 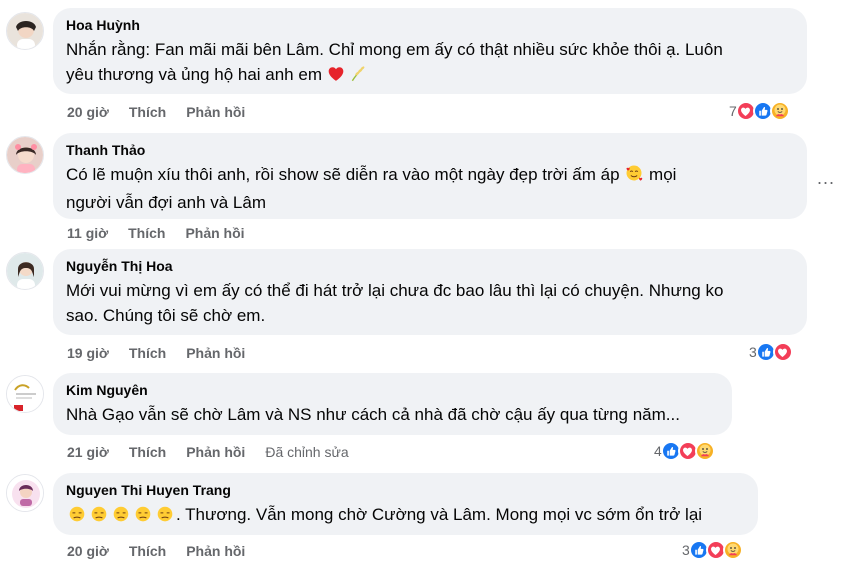 I want to click on smiling-hearts-emoji-icon, so click(x=634, y=176).